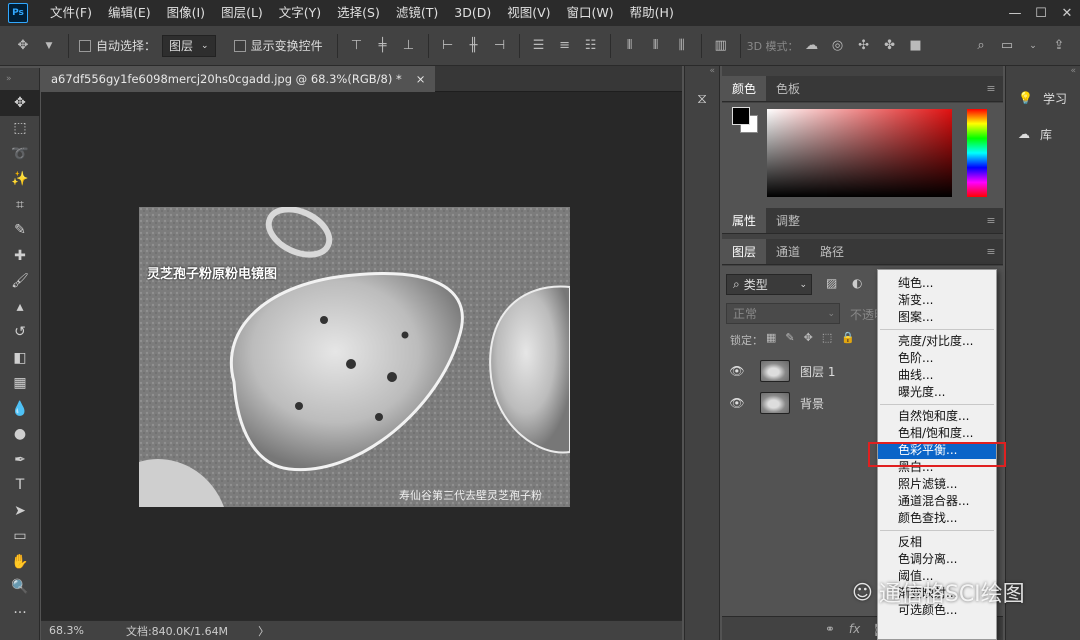  Describe the element at coordinates (472, 13) in the screenshot. I see `menu-3d: 3D(D)` at that location.